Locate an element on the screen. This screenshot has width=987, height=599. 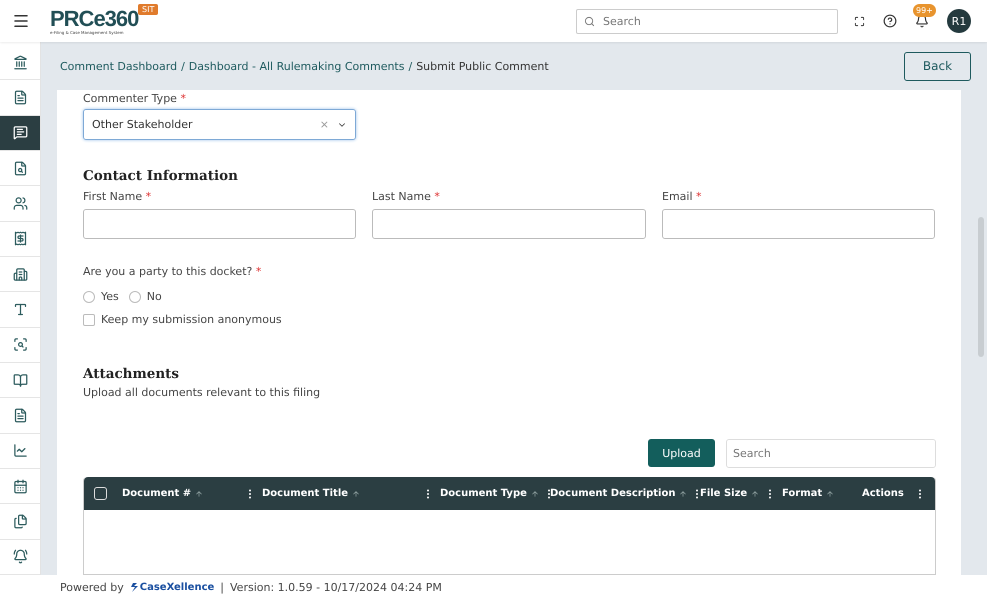
back-button: Back is located at coordinates (937, 66).